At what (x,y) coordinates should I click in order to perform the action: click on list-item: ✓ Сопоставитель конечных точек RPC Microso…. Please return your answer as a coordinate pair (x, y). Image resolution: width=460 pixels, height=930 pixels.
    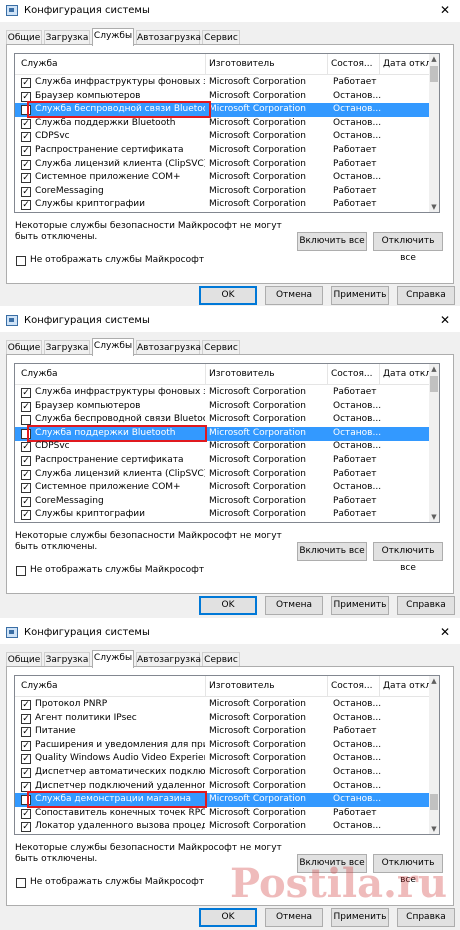
    Looking at the image, I should click on (222, 814).